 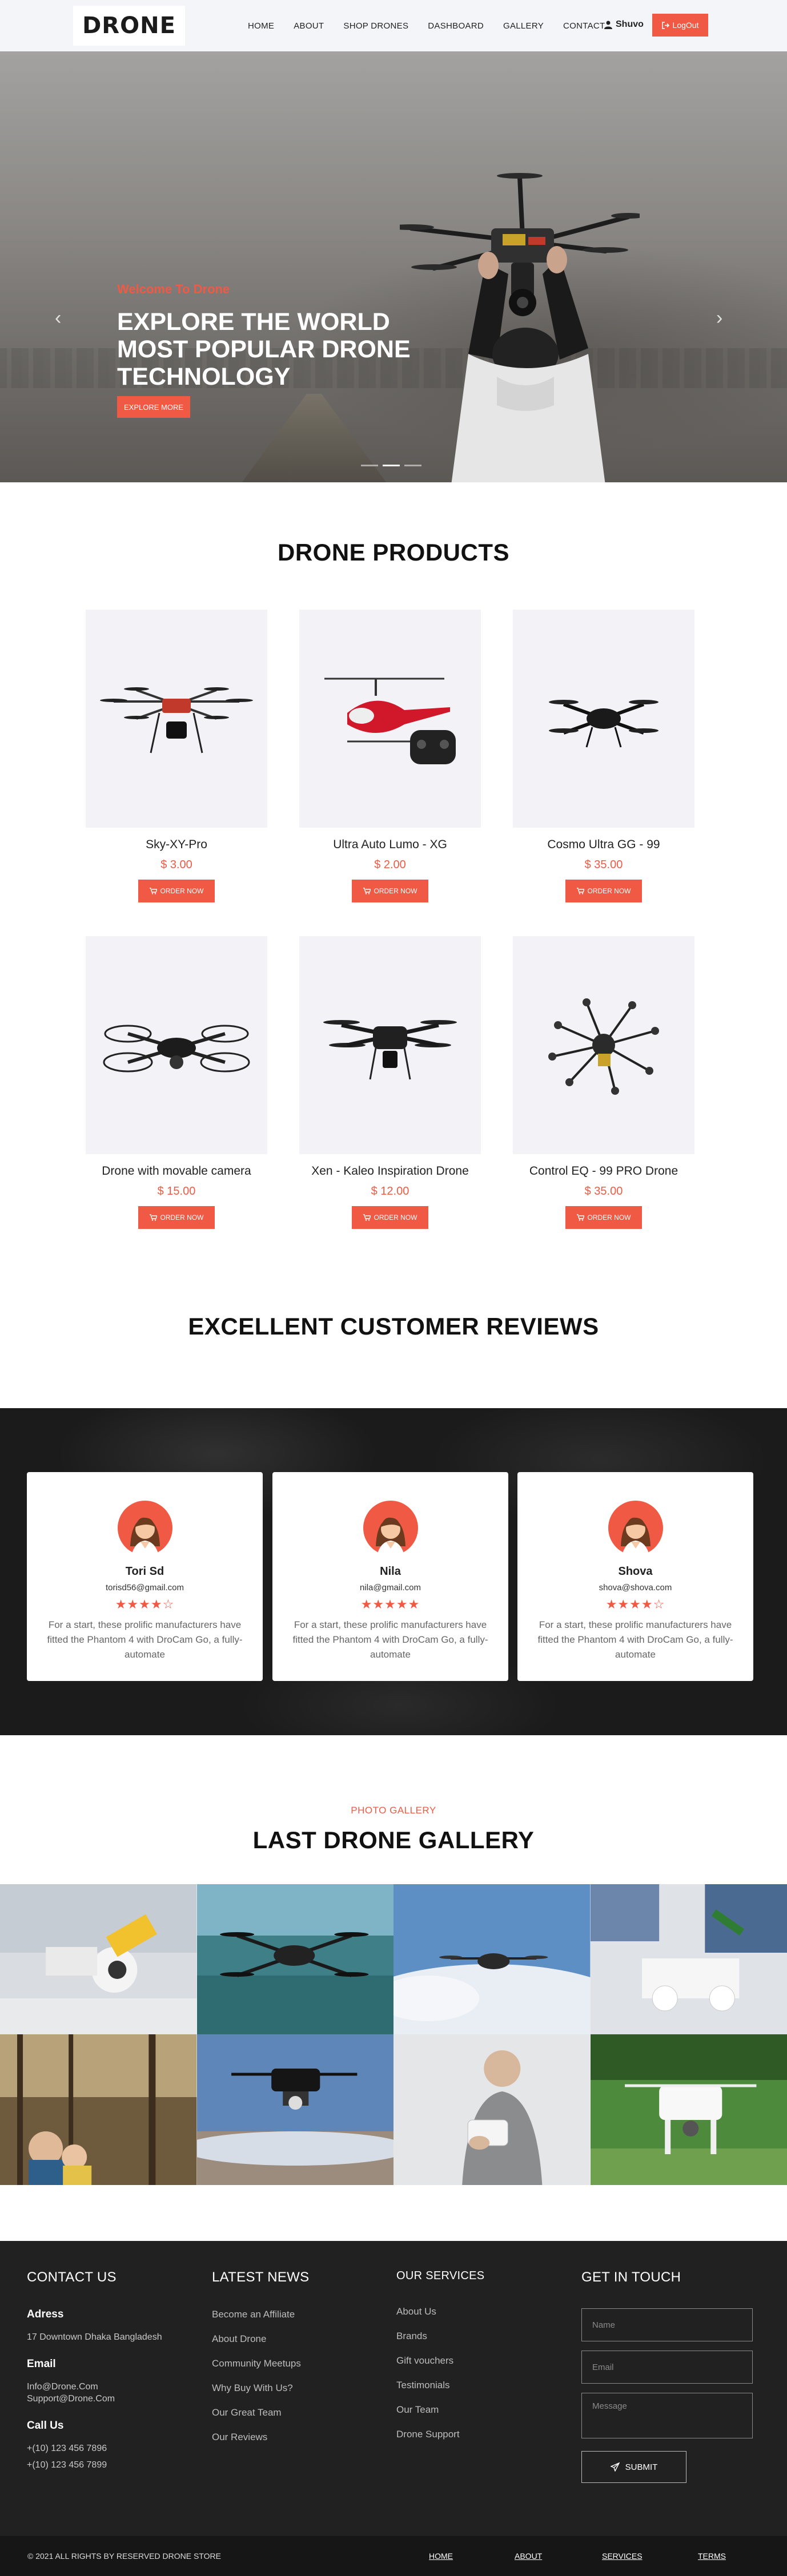 I want to click on user-info: Shuvo, so click(x=624, y=24).